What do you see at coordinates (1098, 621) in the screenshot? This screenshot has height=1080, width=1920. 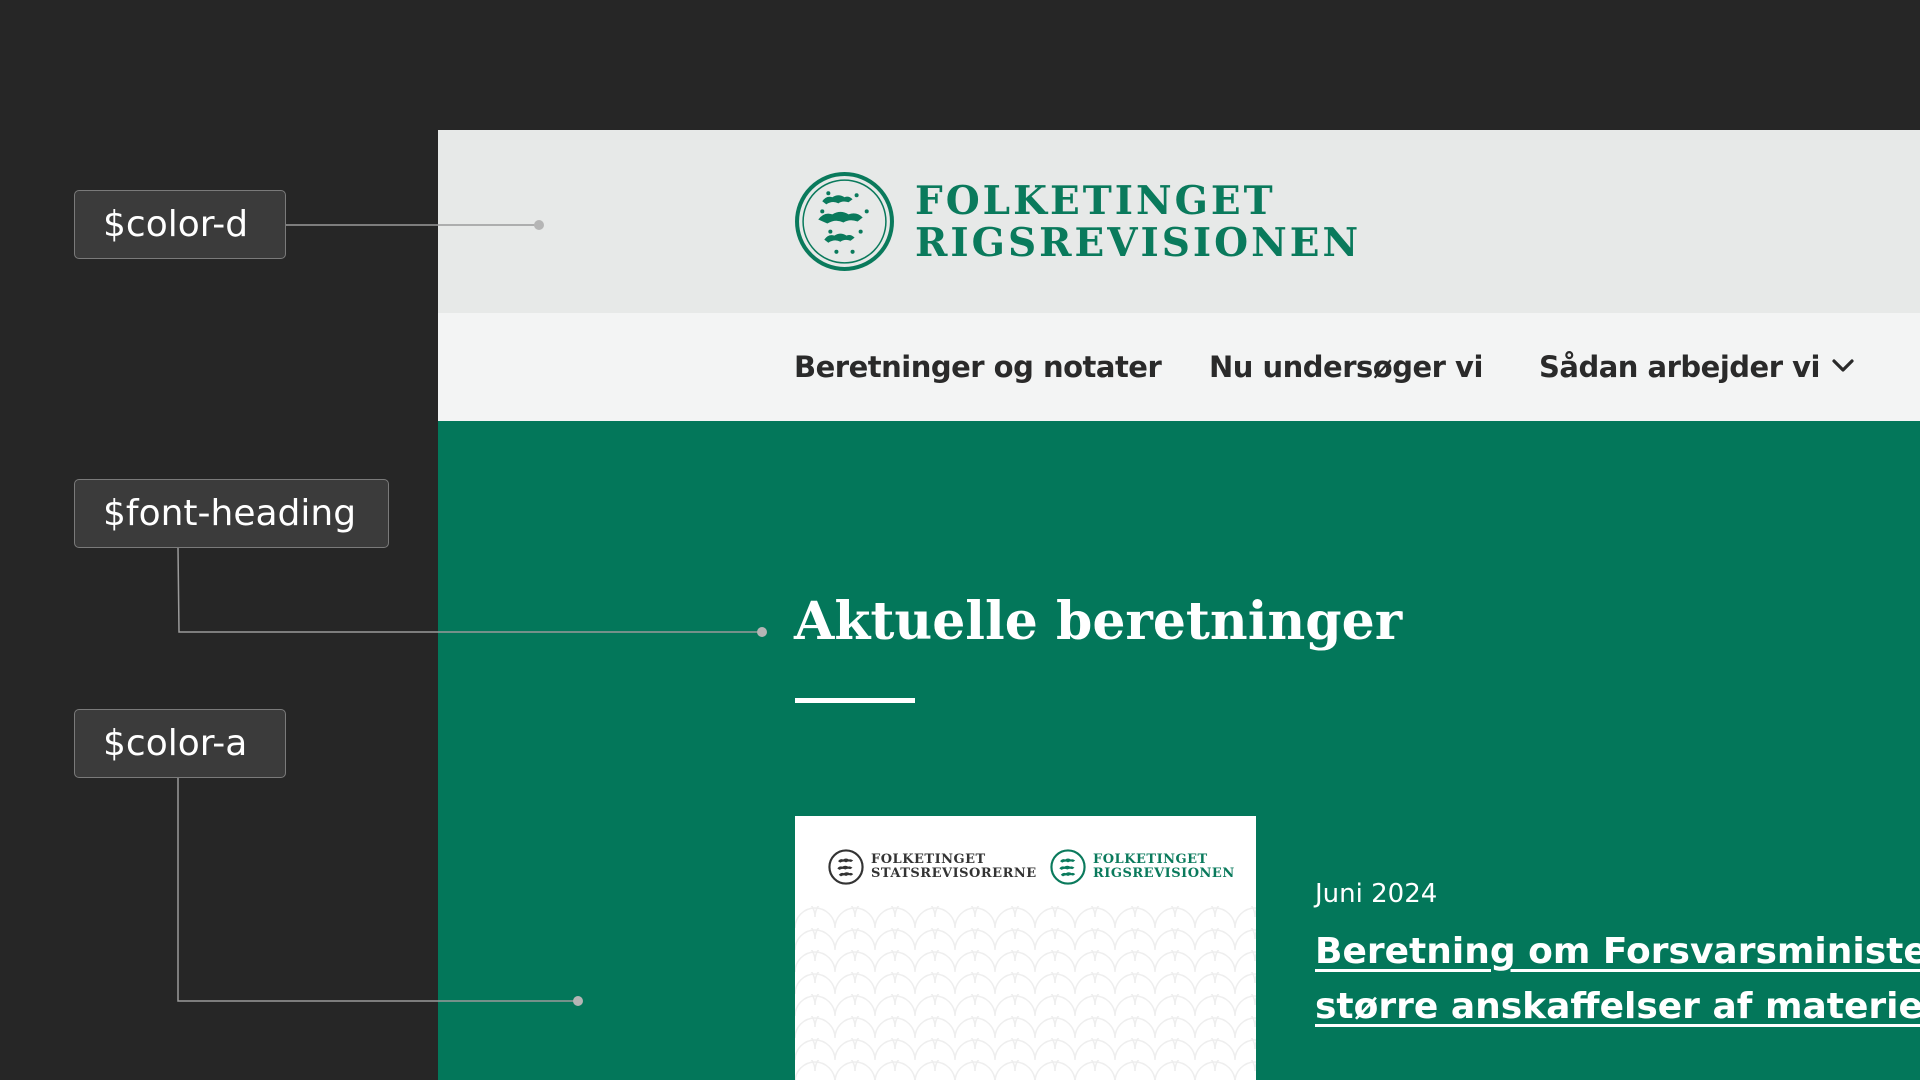 I see `section-heading: Aktuelle beretninger` at bounding box center [1098, 621].